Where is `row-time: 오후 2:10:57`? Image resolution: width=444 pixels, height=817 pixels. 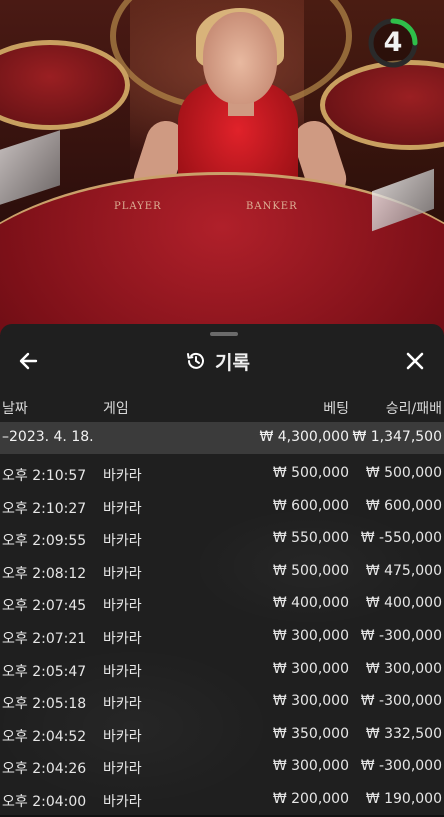
row-time: 오후 2:10:57 is located at coordinates (44, 476).